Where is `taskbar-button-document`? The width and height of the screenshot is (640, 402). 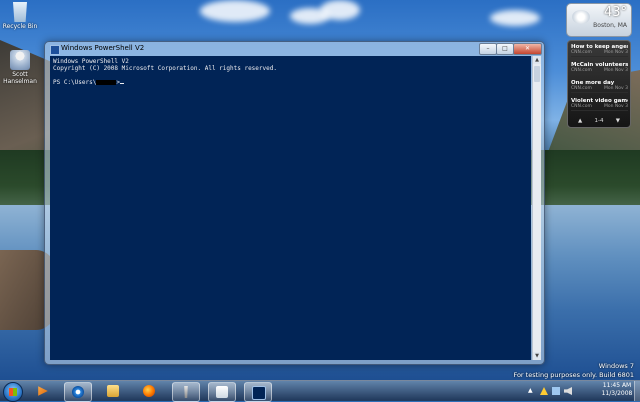 taskbar-button-document is located at coordinates (222, 392).